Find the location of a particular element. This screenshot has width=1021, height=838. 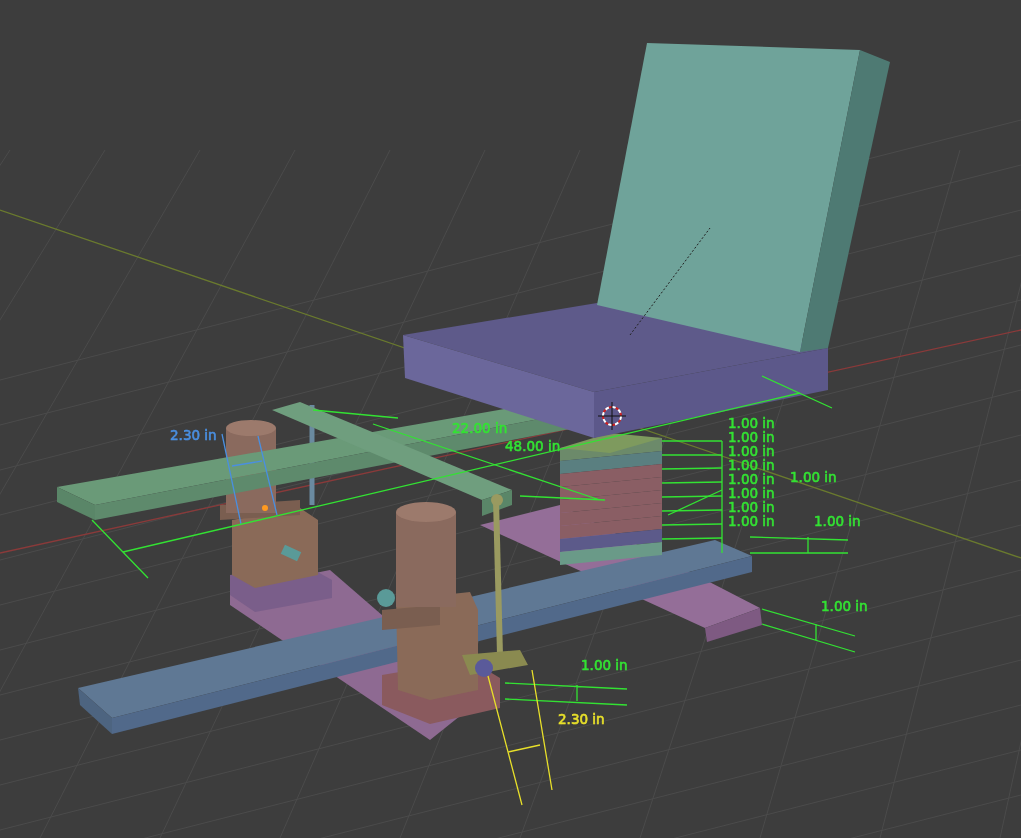

origin-dot is located at coordinates (265, 508).